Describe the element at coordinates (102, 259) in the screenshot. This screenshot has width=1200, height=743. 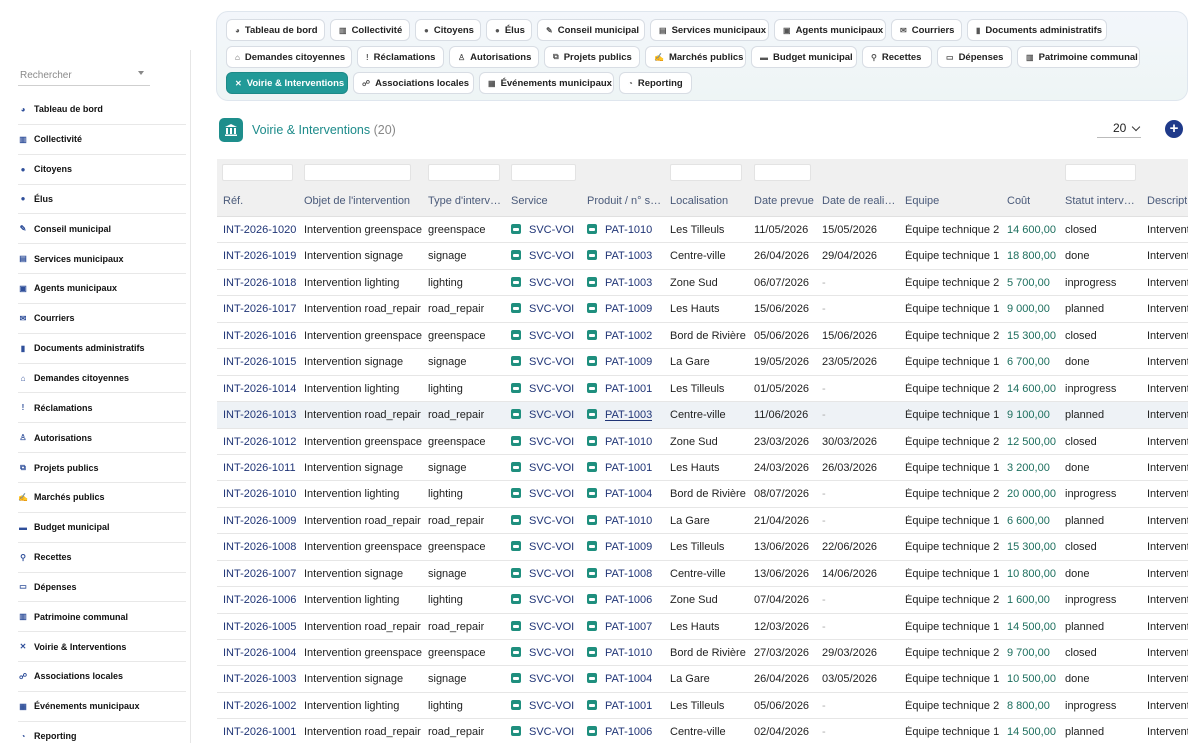
I see `sidebar-item: ▤ Services municipaux` at that location.